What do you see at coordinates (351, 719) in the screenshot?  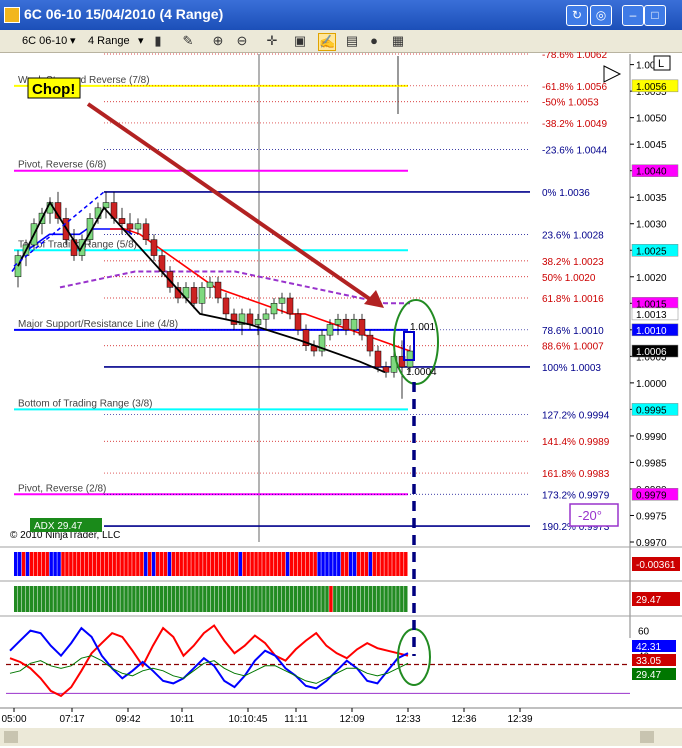 I see `time-axis-label: 12:09` at bounding box center [351, 719].